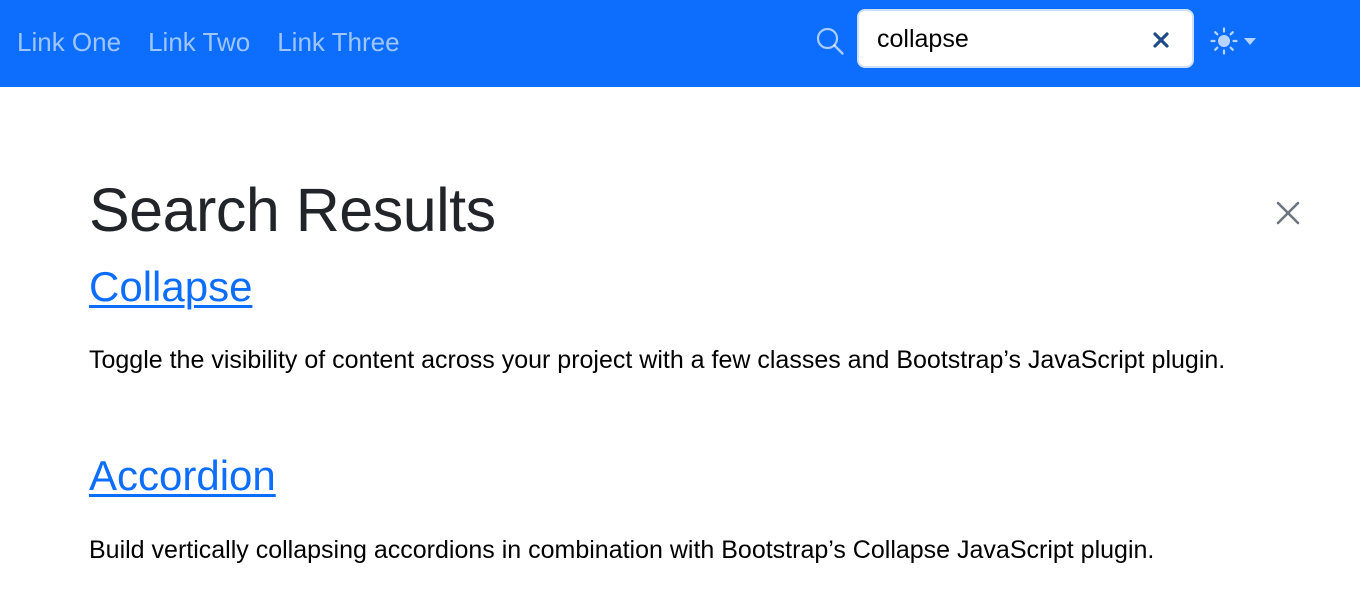 The width and height of the screenshot is (1360, 600). What do you see at coordinates (830, 41) in the screenshot?
I see `search-icon` at bounding box center [830, 41].